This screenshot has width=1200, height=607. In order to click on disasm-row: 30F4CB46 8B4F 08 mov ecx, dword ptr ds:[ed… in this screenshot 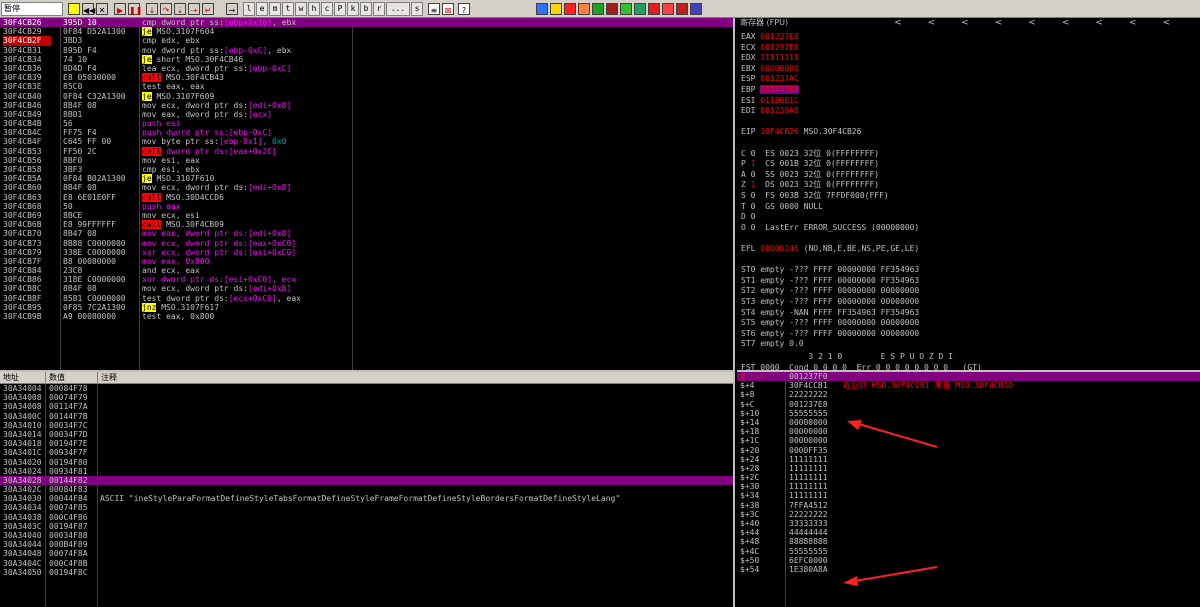, I will do `click(366, 105)`.